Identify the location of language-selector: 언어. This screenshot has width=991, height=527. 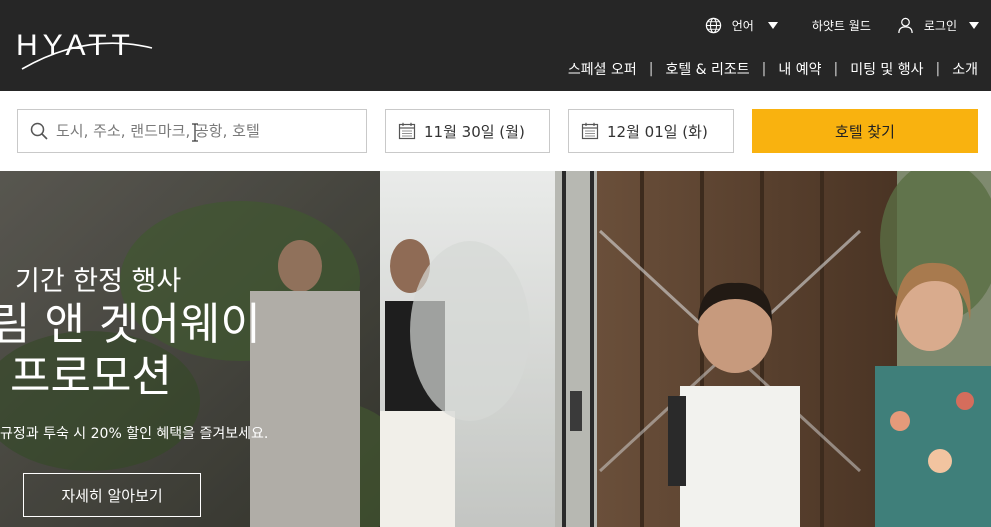
(741, 25).